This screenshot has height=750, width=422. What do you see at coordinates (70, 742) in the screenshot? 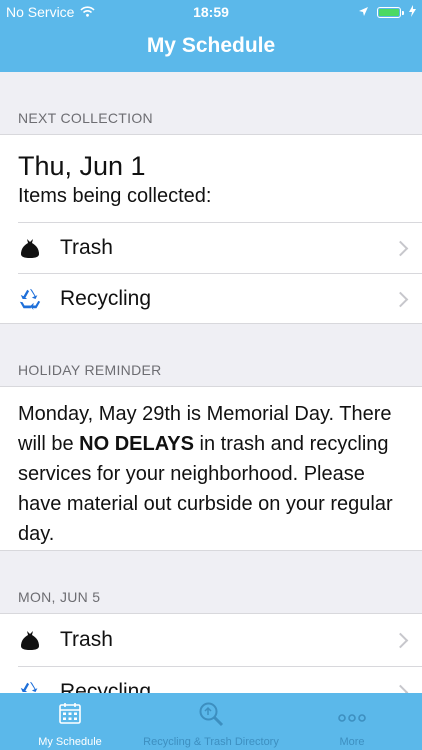
I see `tab-label: My Schedule` at bounding box center [70, 742].